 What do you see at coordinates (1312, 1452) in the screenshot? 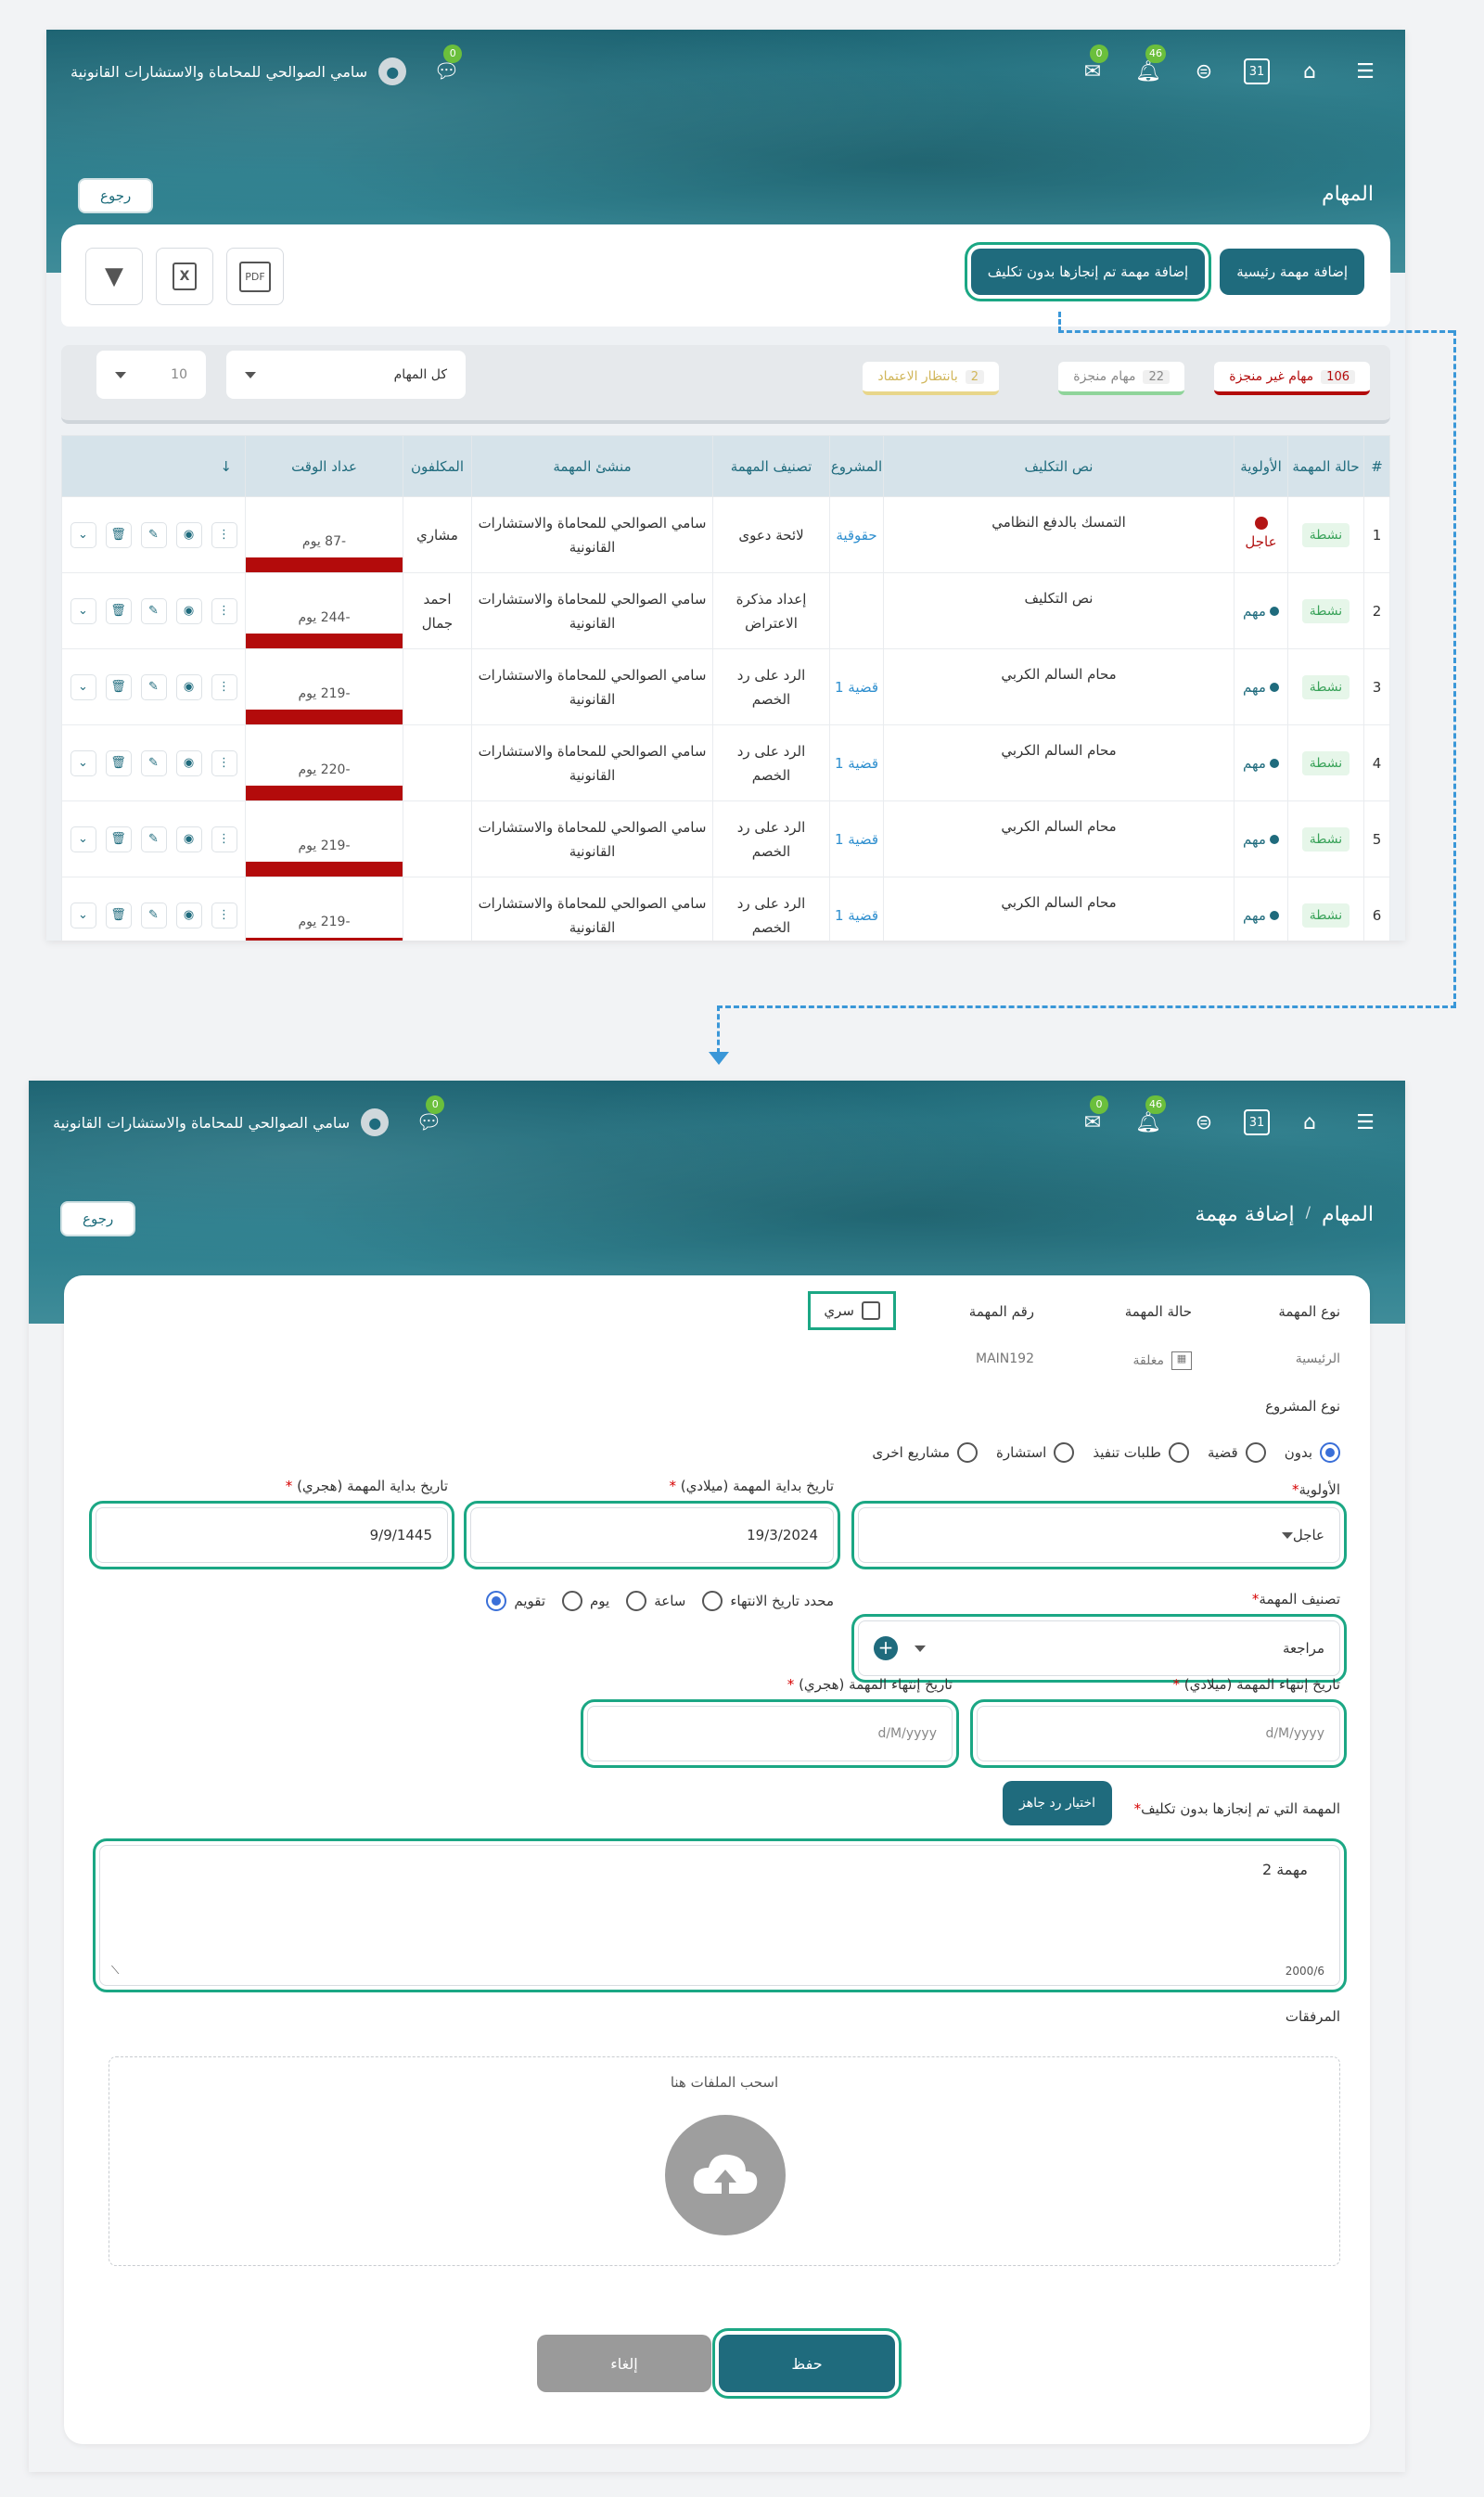
I see `radio-none: بدون` at bounding box center [1312, 1452].